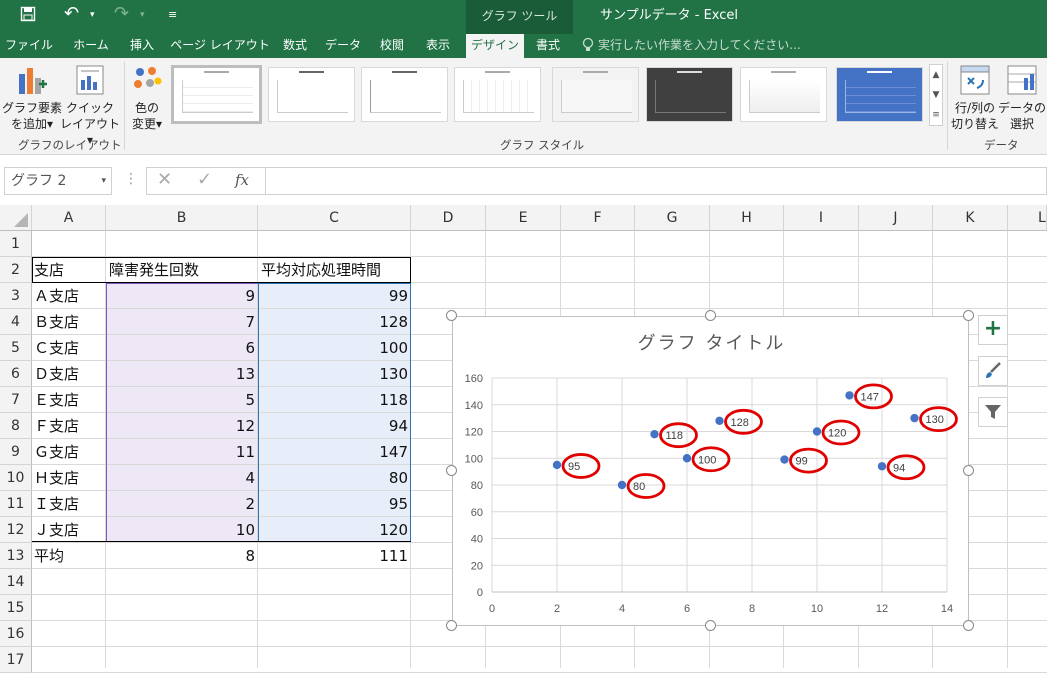  What do you see at coordinates (16, 426) in the screenshot?
I see `row-header-8: 8` at bounding box center [16, 426].